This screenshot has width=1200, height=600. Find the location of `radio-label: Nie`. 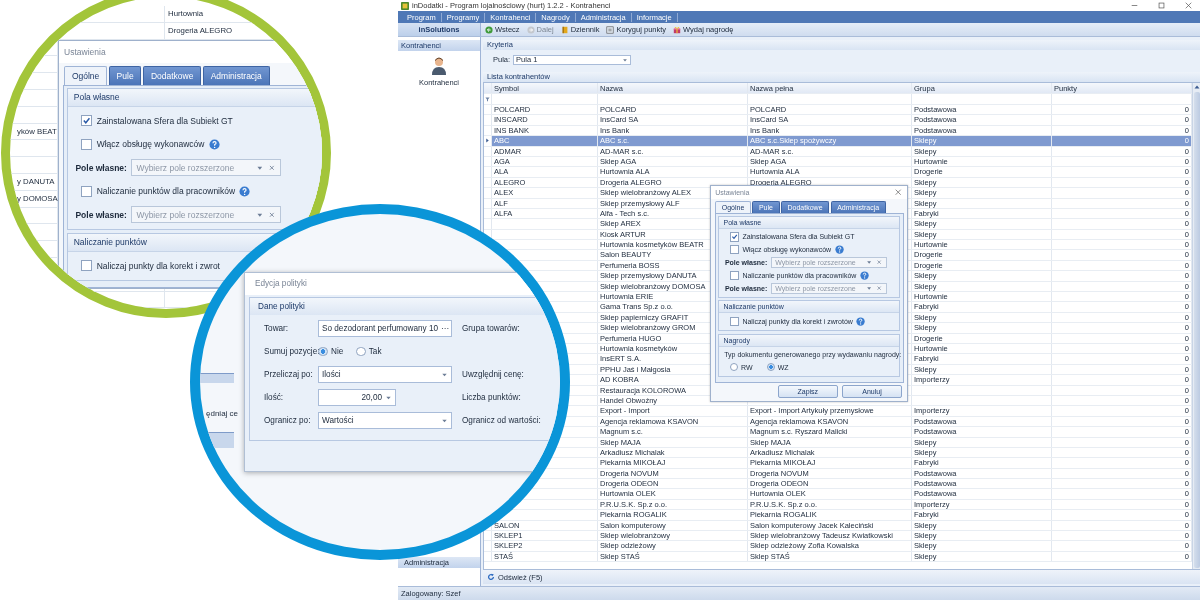

radio-label: Nie is located at coordinates (337, 351).